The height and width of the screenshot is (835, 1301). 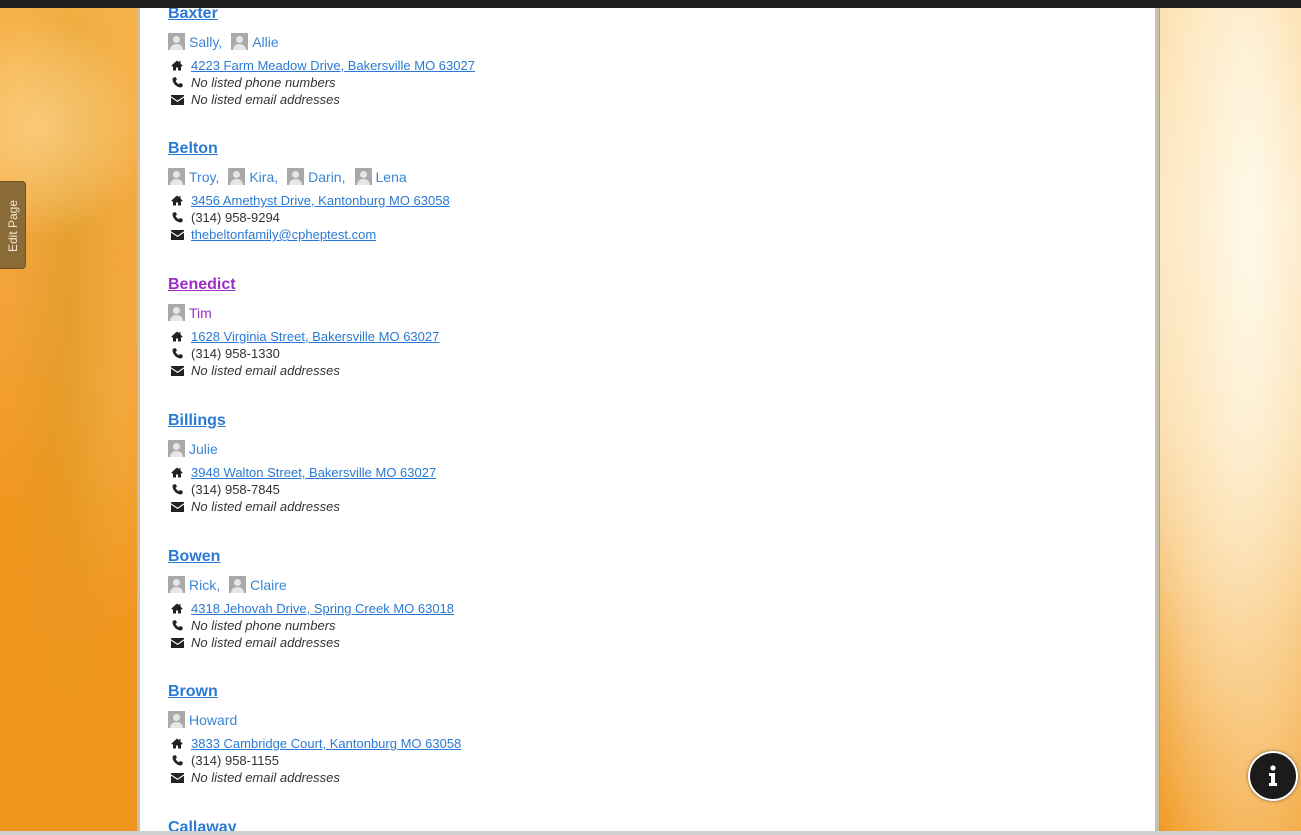 I want to click on member-name: Claire, so click(x=268, y=584).